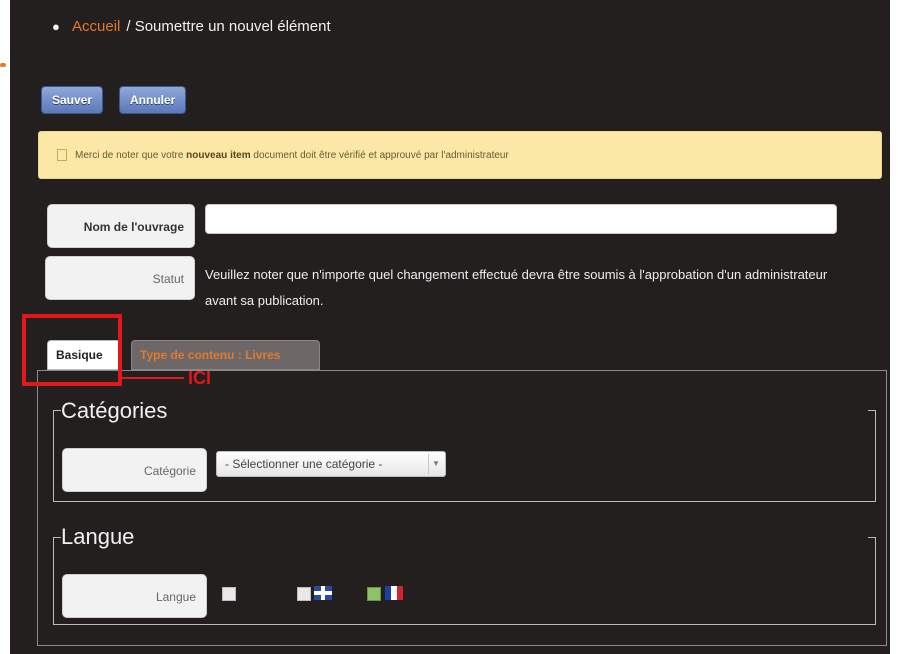  What do you see at coordinates (435, 464) in the screenshot?
I see `chevron-down-icon: ▼` at bounding box center [435, 464].